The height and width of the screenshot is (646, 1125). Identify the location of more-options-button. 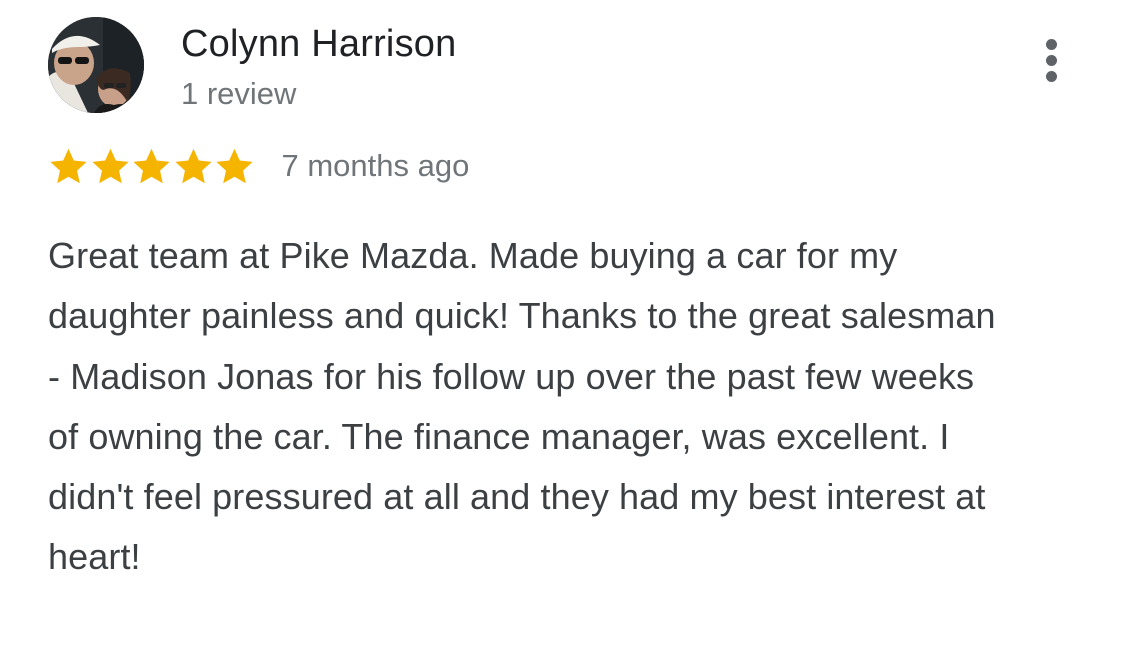
(1052, 60).